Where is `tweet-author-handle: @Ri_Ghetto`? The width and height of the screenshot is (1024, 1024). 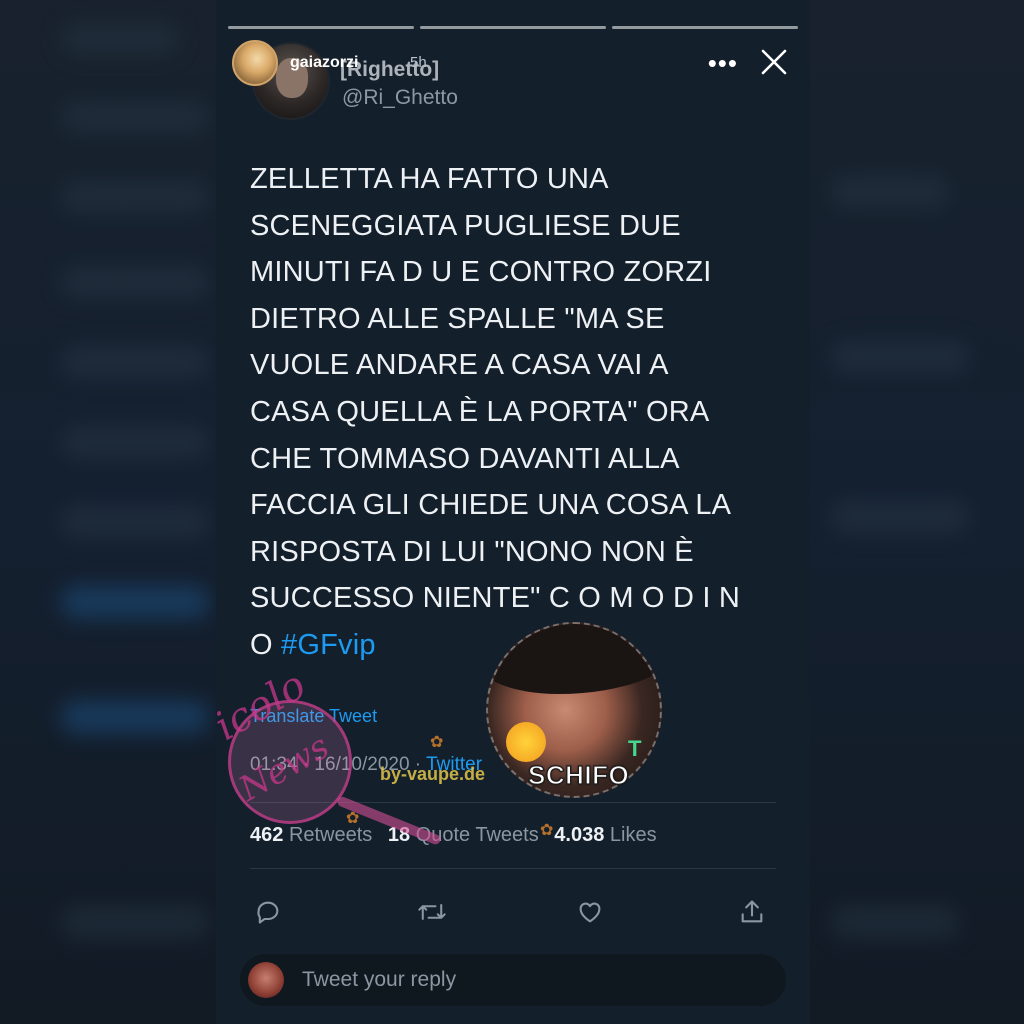
tweet-author-handle: @Ri_Ghetto is located at coordinates (400, 98).